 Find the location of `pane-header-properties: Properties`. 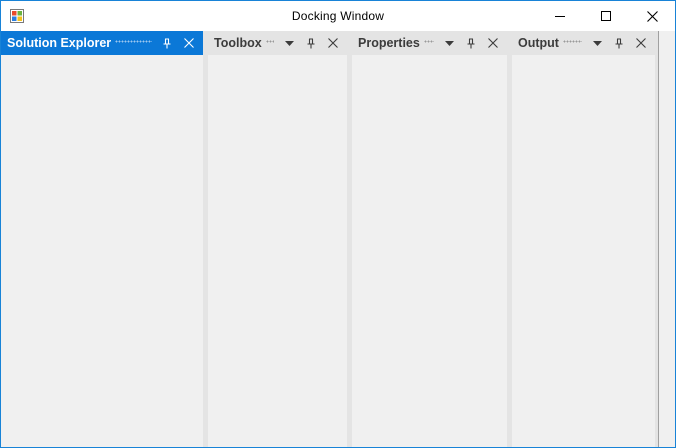

pane-header-properties: Properties is located at coordinates (429, 43).